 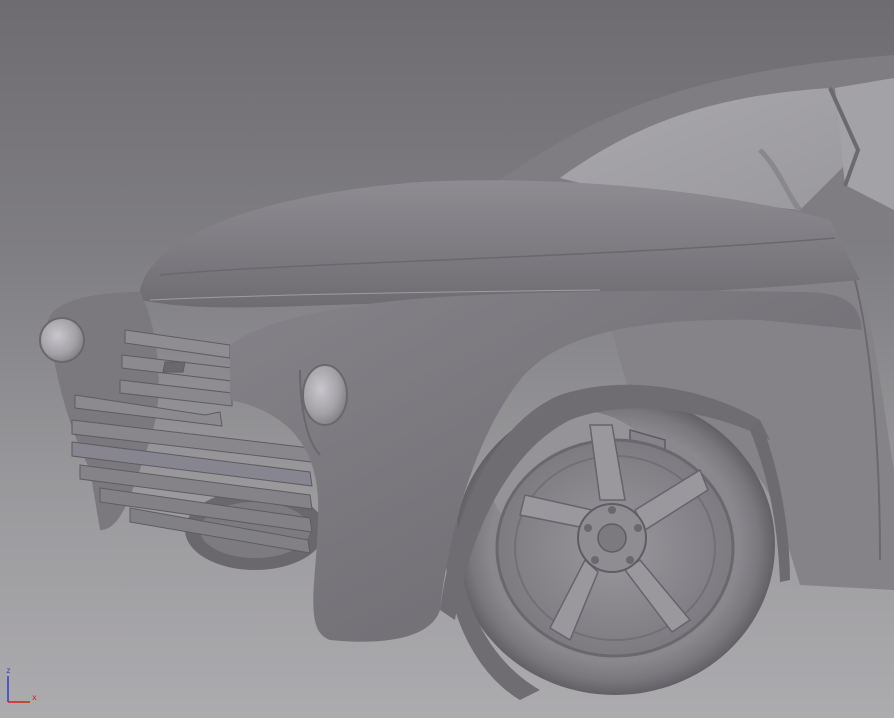 What do you see at coordinates (8, 670) in the screenshot?
I see `z-axis-label: z` at bounding box center [8, 670].